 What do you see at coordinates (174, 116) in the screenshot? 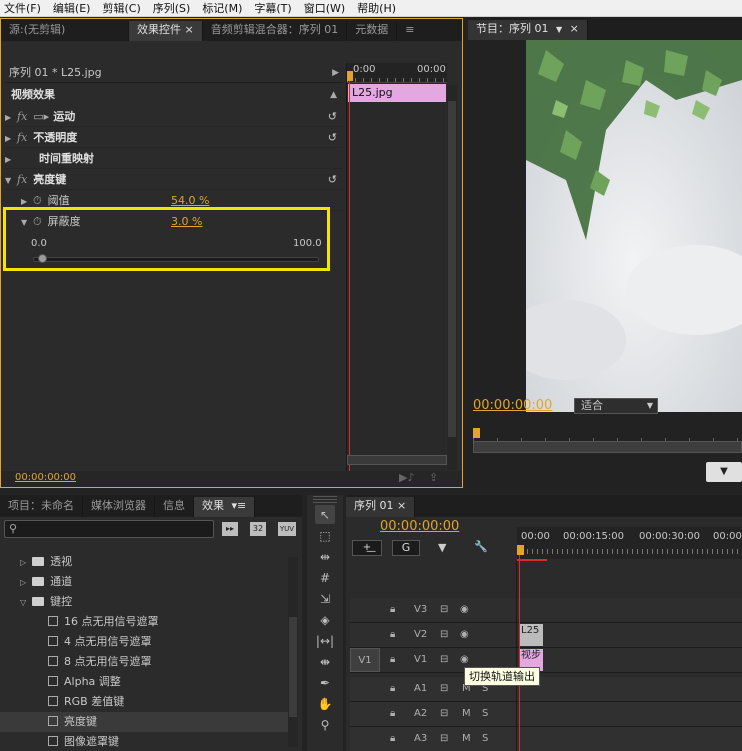
I see `effect-row-motion: ▶ fx ▭▸ 运动 ↺` at bounding box center [174, 116].